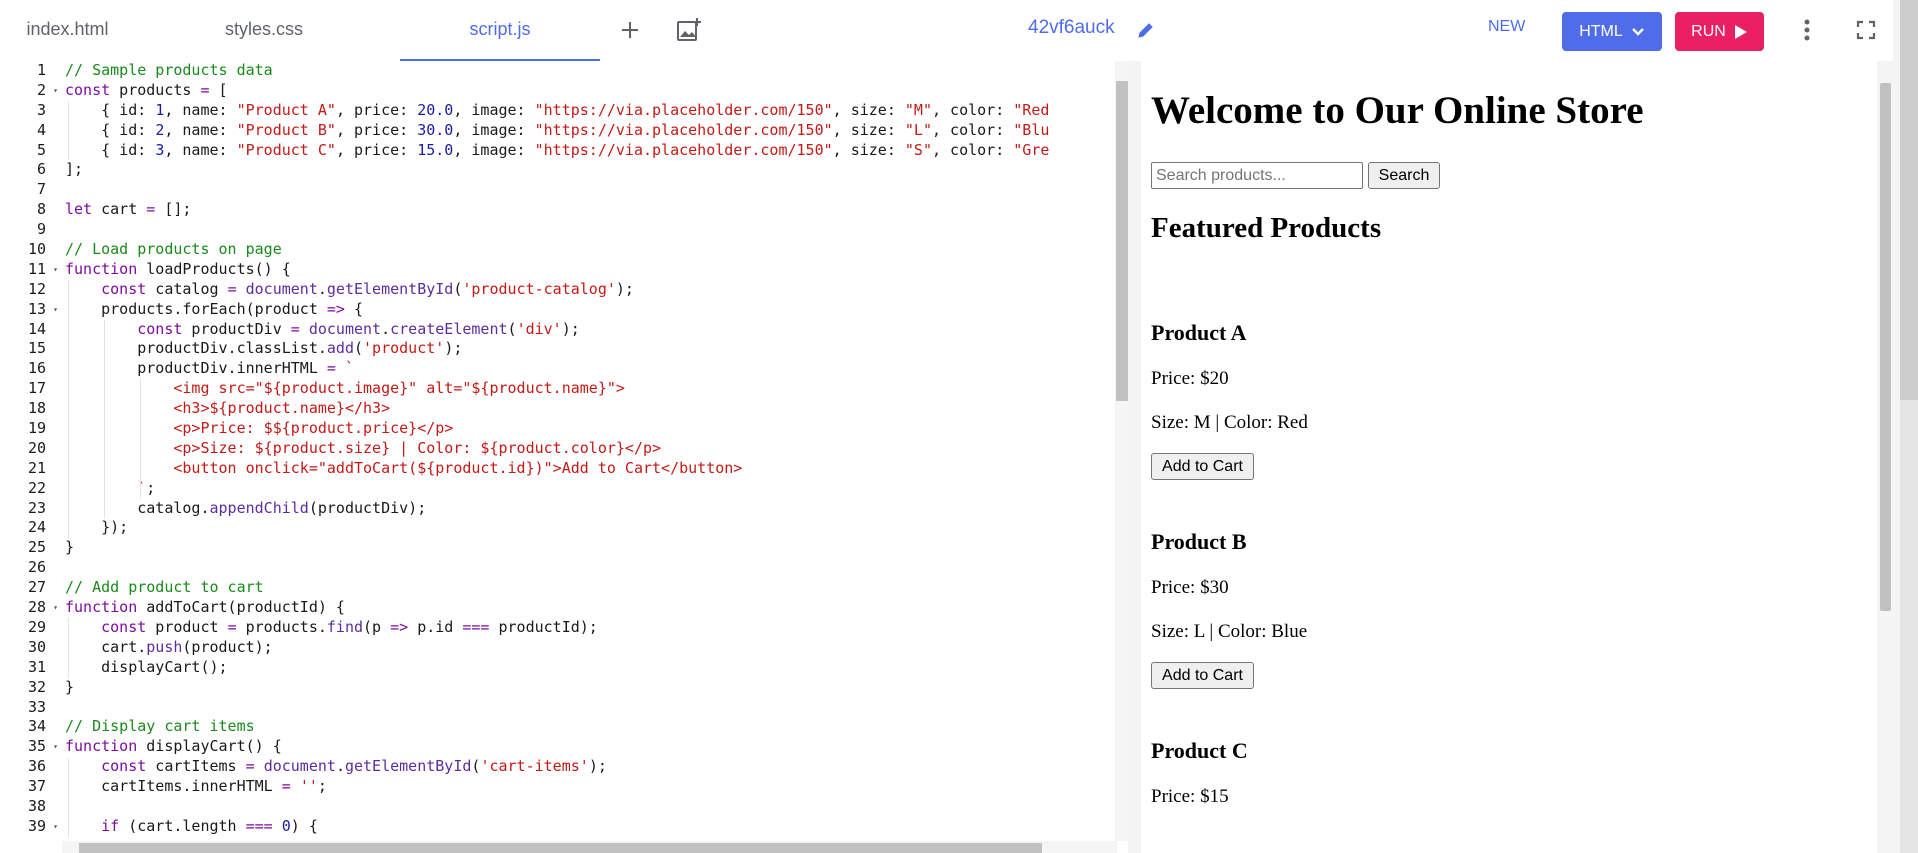  I want to click on code-line: cart.push(product);, so click(589, 648).